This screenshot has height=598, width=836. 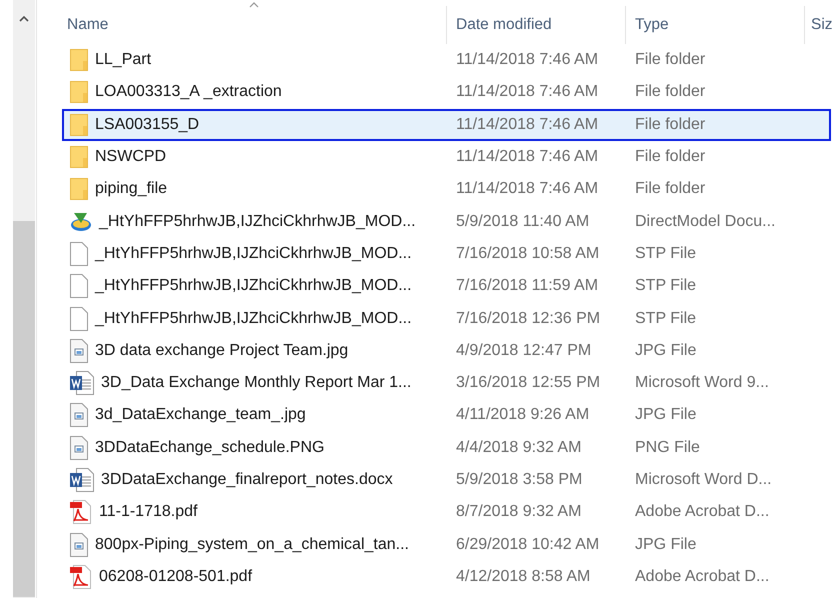 I want to click on file-row: 3d_DataExchange_team_.jpg 4/11/2018 9:26 AM JPG File, so click(x=446, y=415).